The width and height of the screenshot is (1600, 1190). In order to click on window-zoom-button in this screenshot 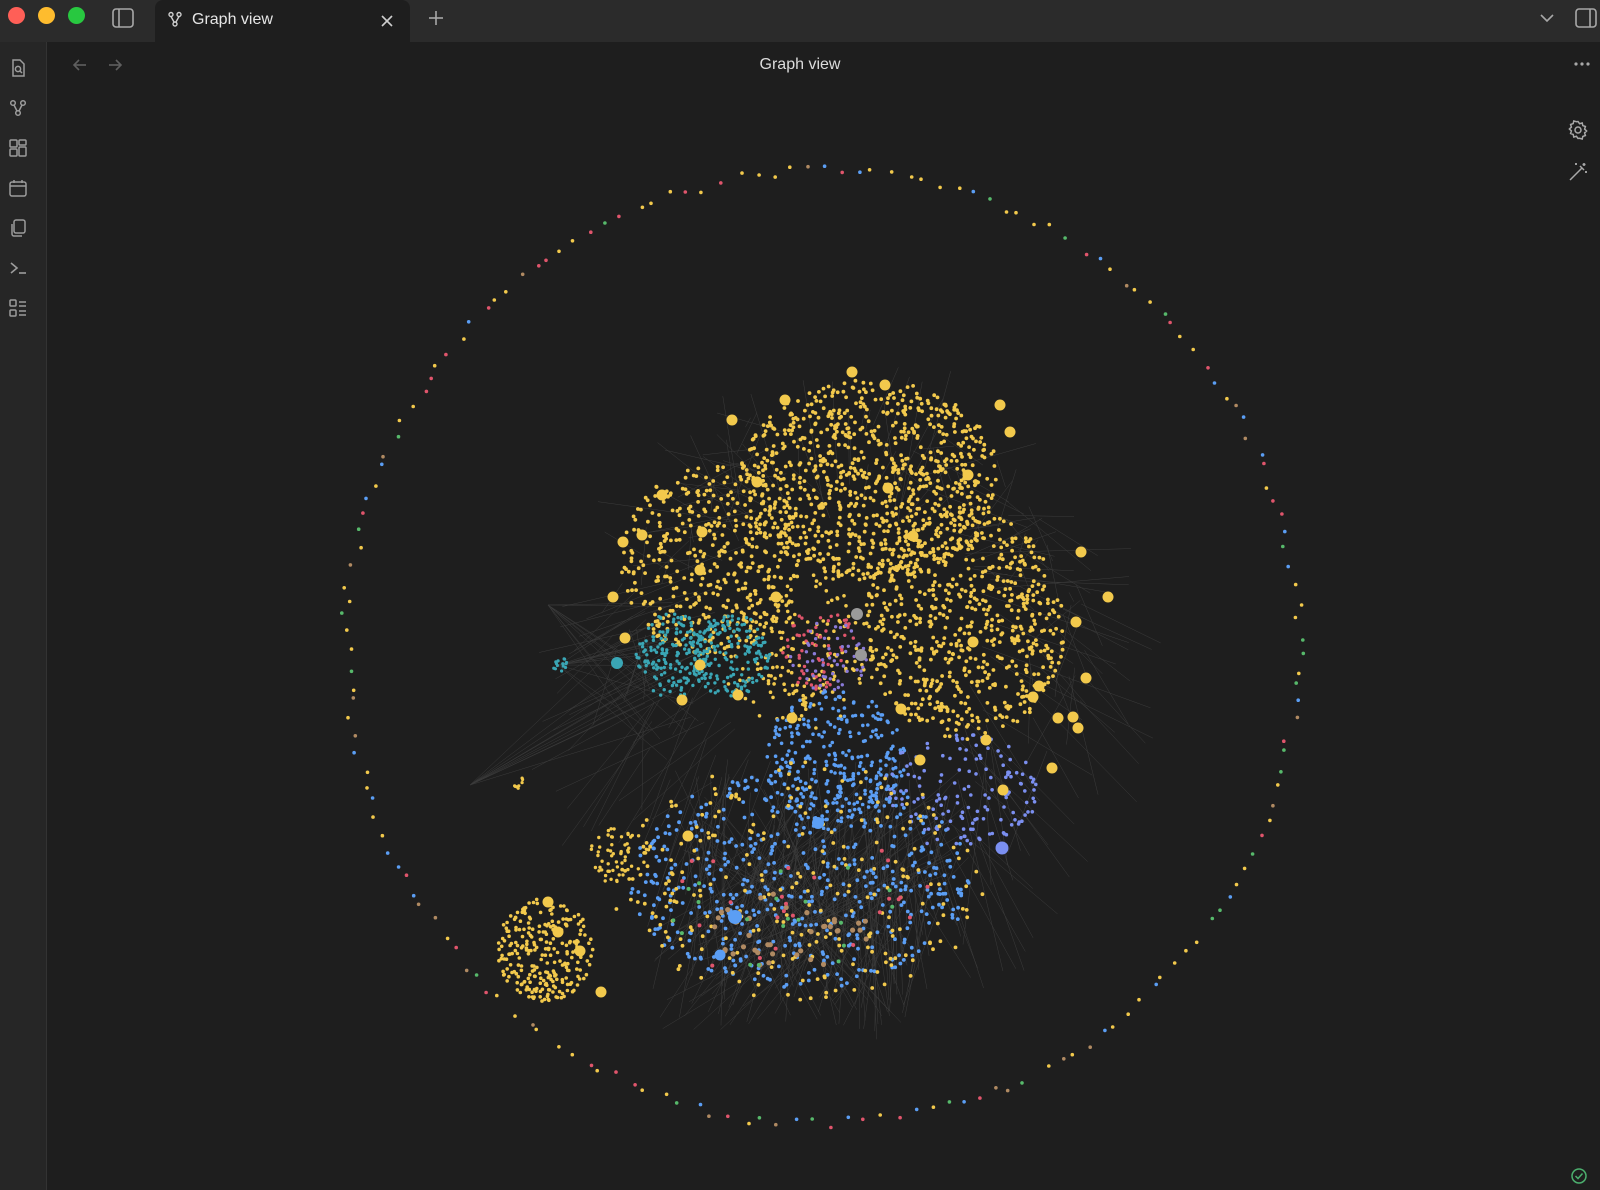, I will do `click(76, 15)`.